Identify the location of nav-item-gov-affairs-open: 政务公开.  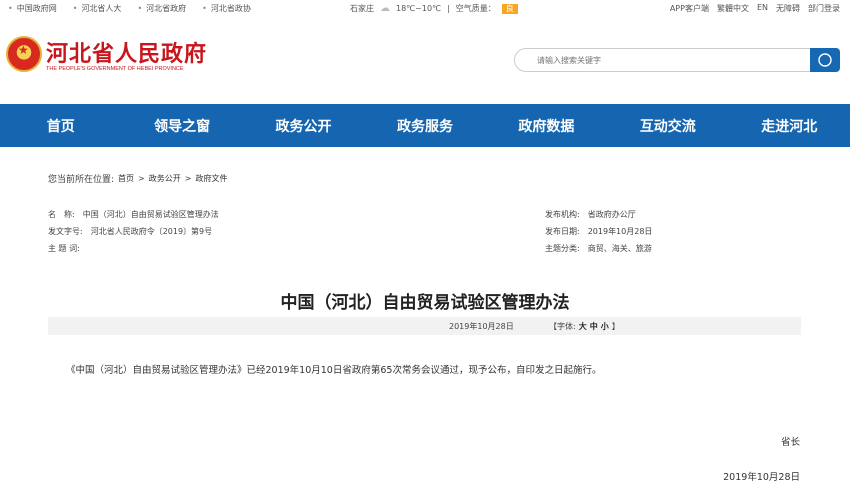
(303, 125).